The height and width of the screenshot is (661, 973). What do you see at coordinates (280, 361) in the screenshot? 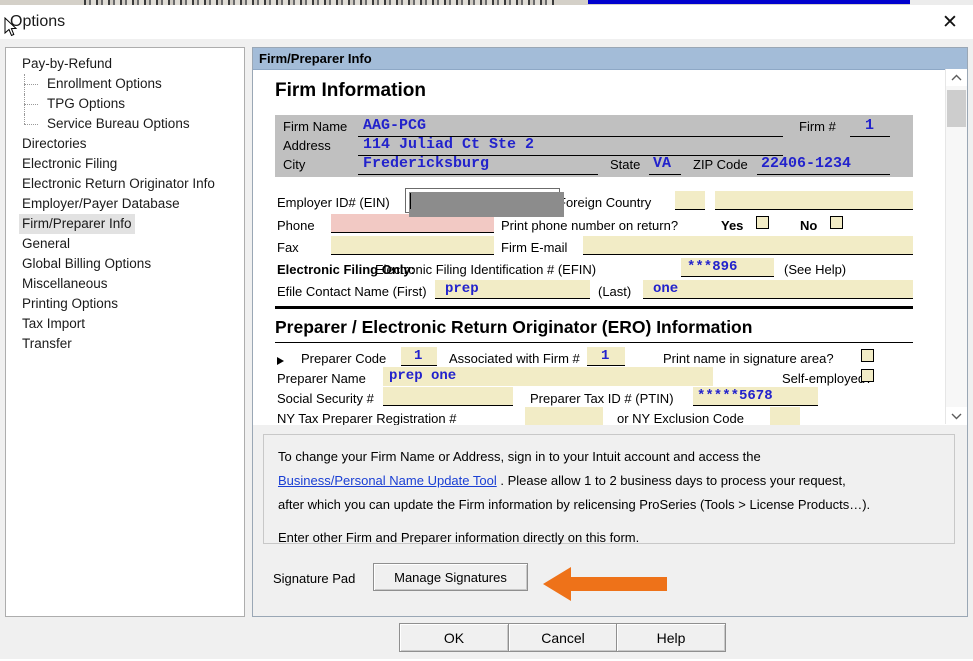
I see `row-marker-icon` at bounding box center [280, 361].